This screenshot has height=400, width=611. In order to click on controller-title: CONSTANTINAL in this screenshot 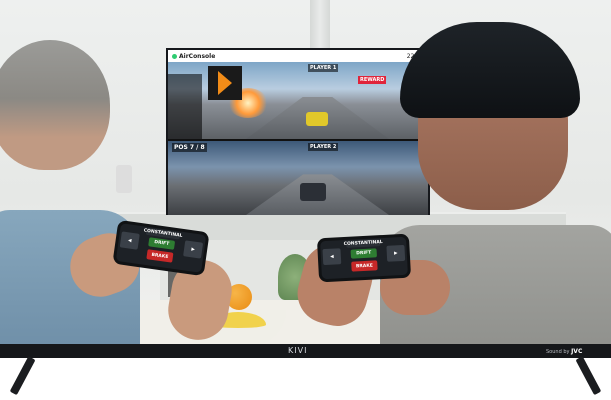, I will do `click(363, 243)`.